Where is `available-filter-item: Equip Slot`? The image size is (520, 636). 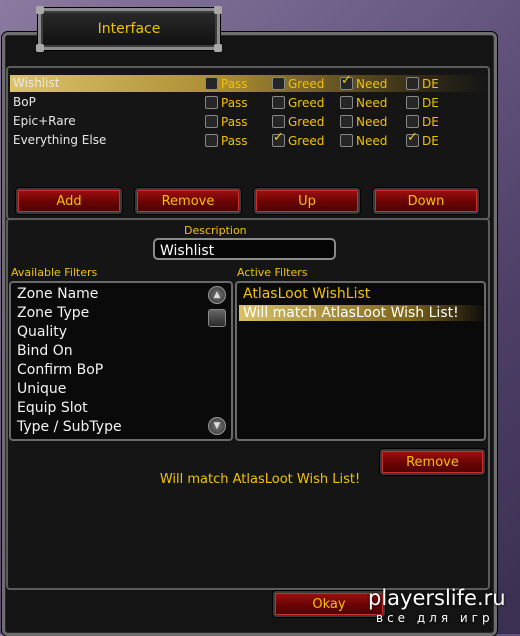
available-filter-item: Equip Slot is located at coordinates (52, 408).